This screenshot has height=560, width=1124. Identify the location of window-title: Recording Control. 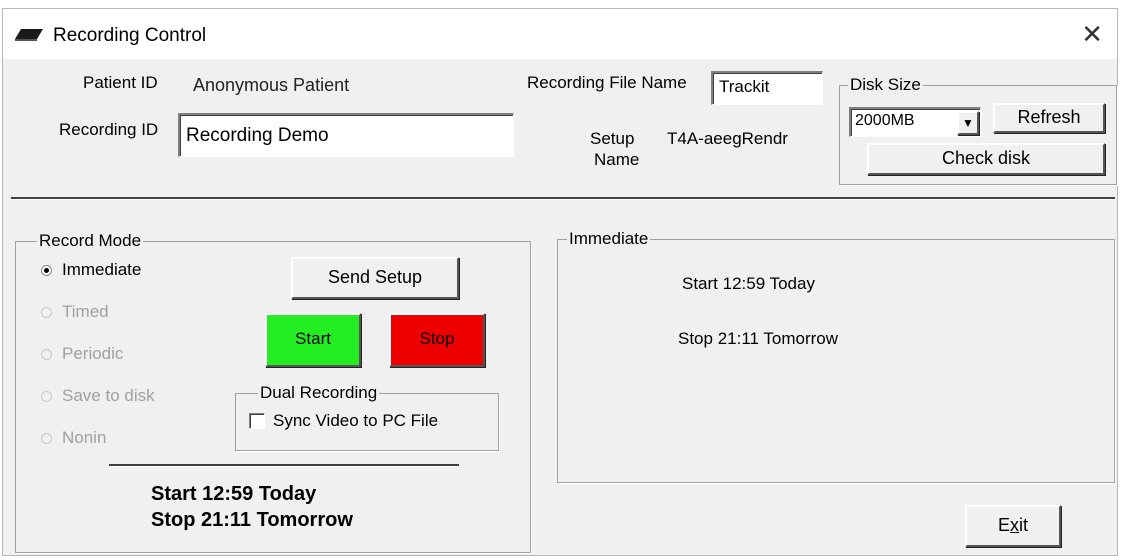
(130, 35).